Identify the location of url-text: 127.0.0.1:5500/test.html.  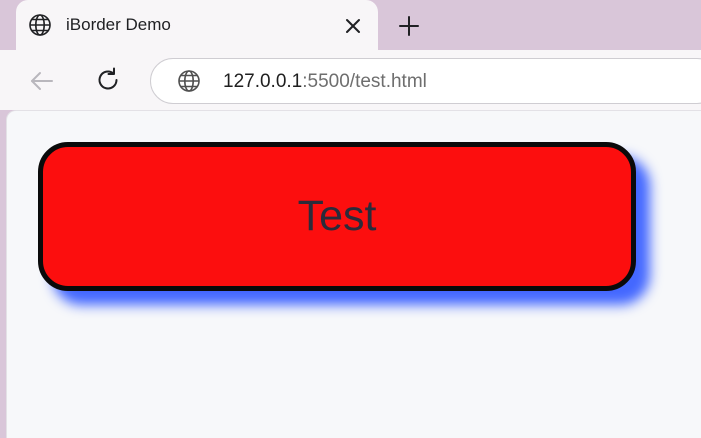
(325, 82).